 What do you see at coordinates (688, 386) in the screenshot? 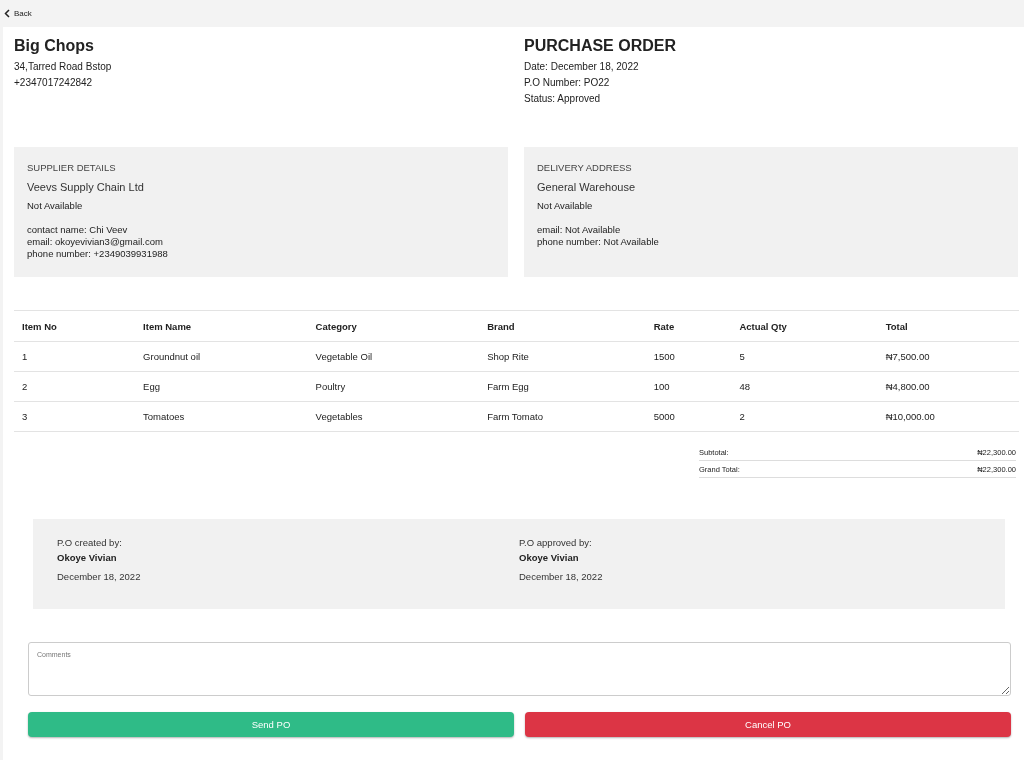
I see `table-cell: 100` at bounding box center [688, 386].